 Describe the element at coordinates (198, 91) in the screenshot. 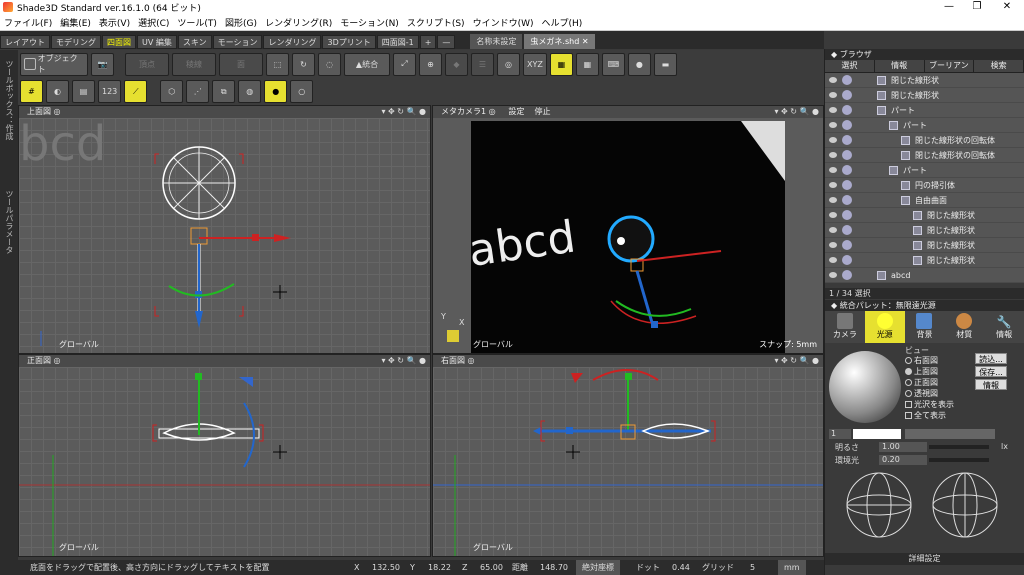

I see `snap-point-icon: ⋰` at that location.